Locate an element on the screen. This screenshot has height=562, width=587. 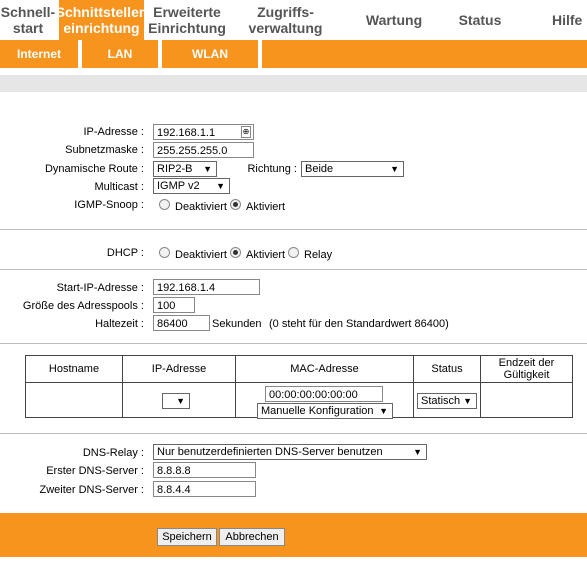
lease-time-label: Haltezeit : is located at coordinates (119, 324).